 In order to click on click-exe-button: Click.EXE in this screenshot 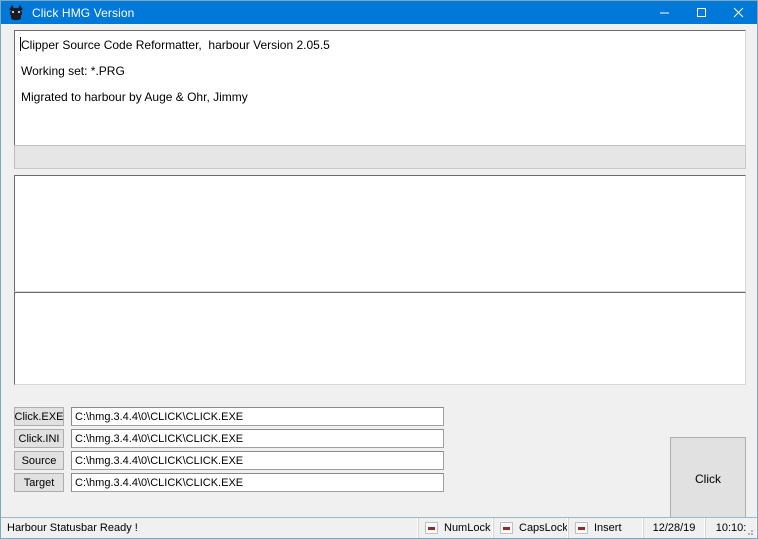, I will do `click(39, 416)`.